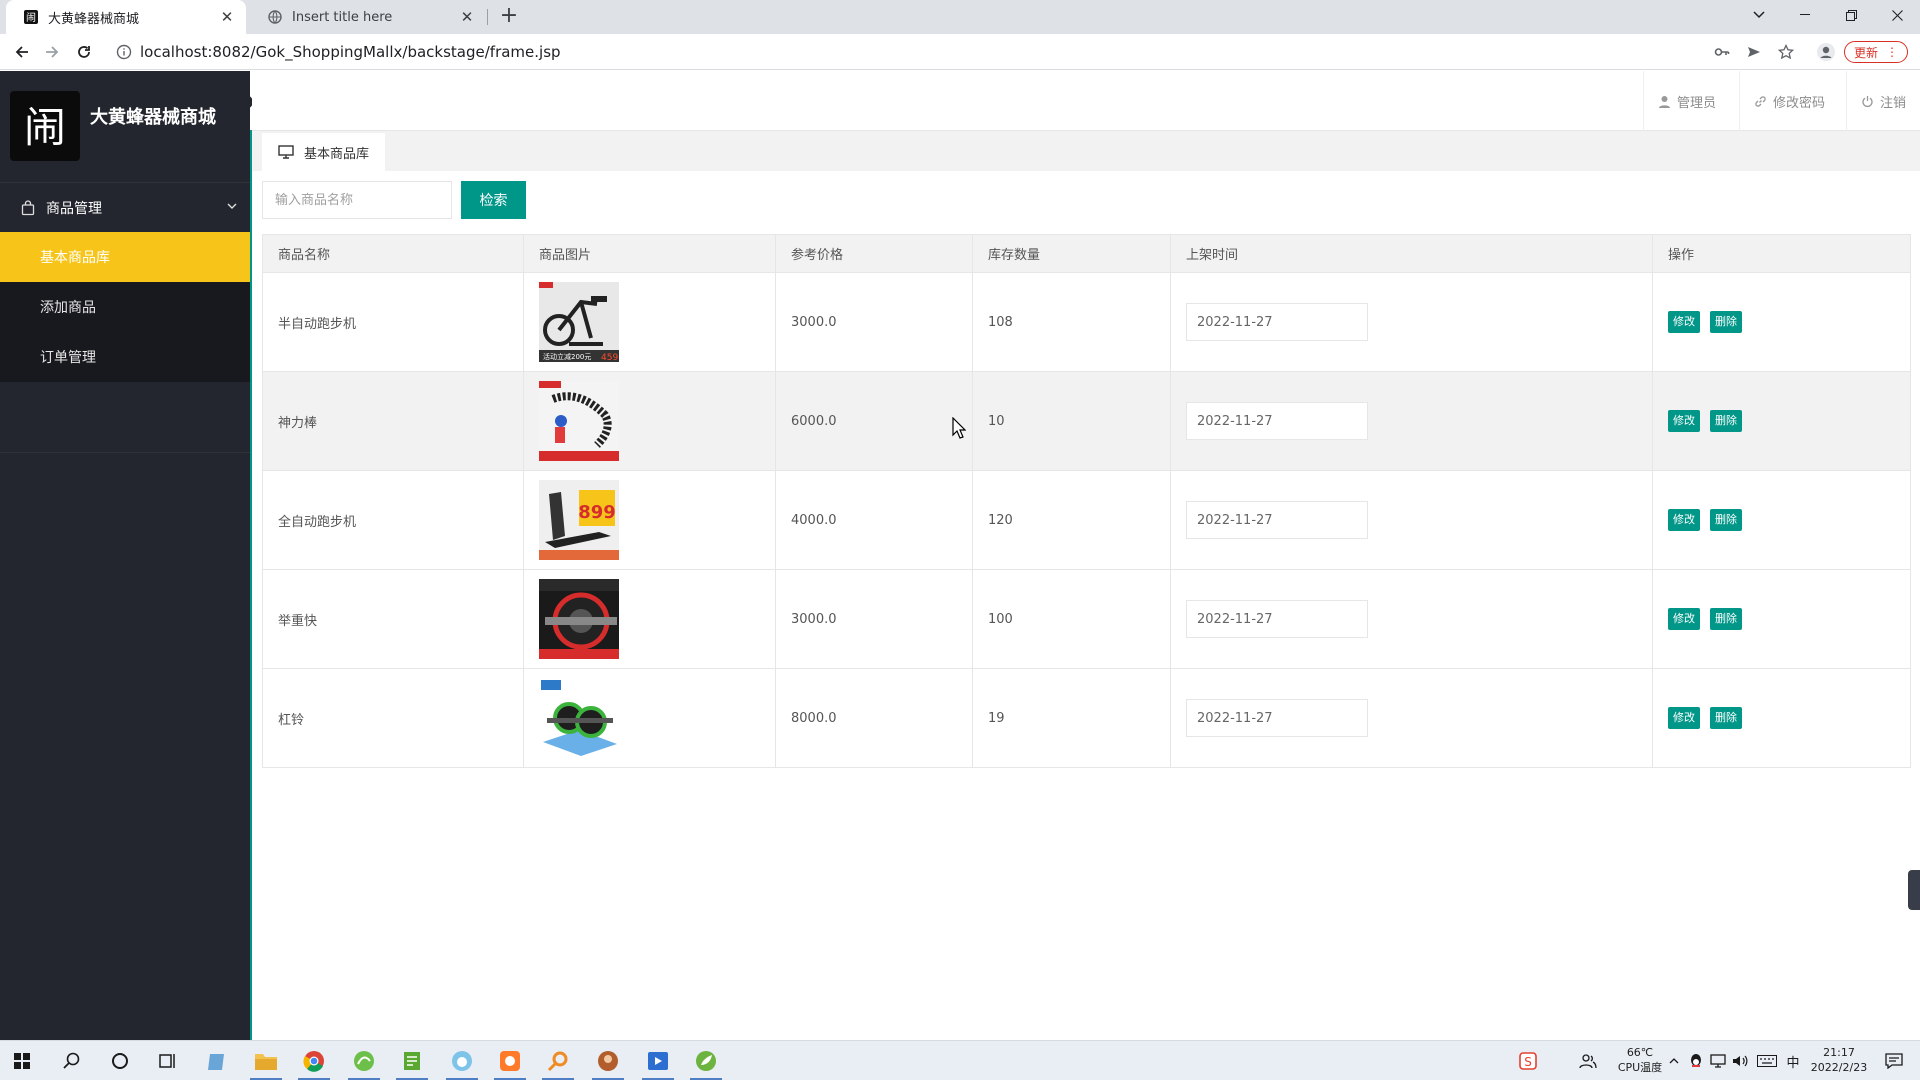 Image resolution: width=1920 pixels, height=1080 pixels. Describe the element at coordinates (1839, 1060) in the screenshot. I see `clock: 21:17 2022/2/23` at that location.